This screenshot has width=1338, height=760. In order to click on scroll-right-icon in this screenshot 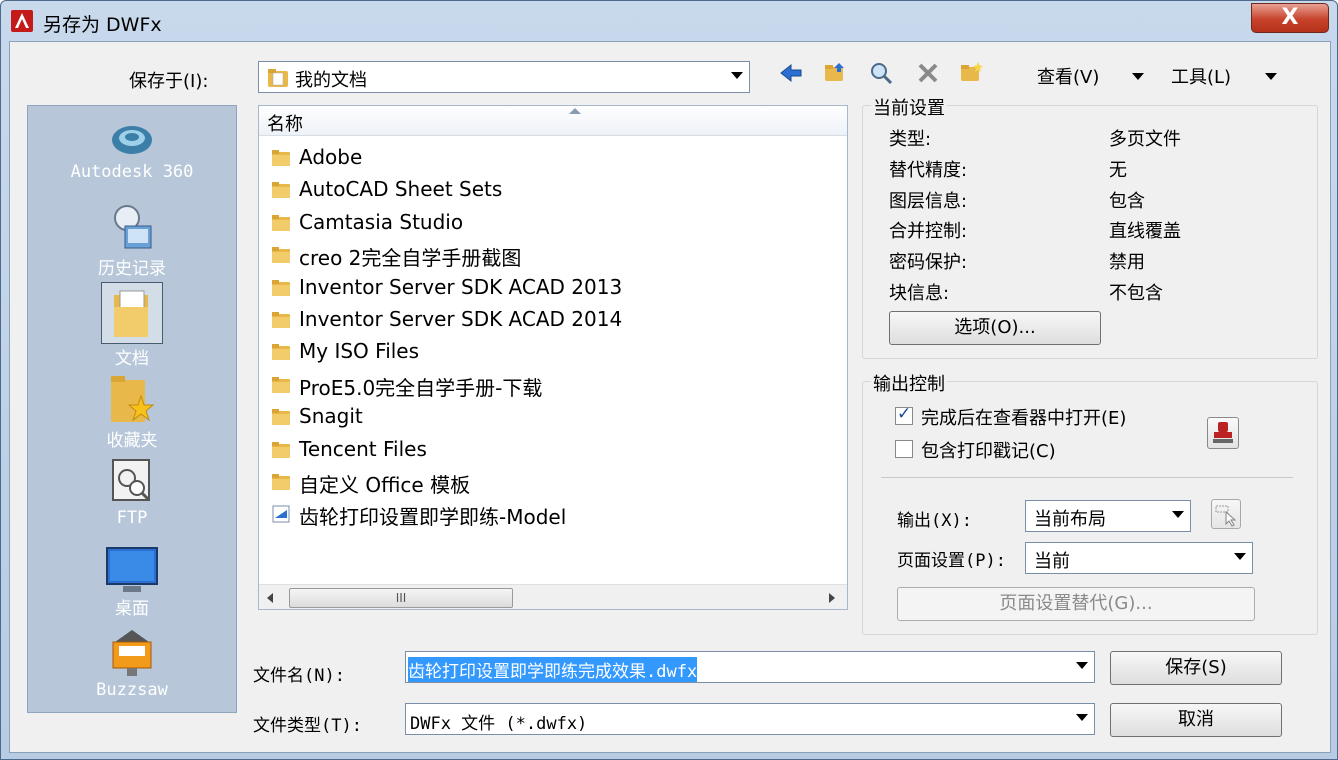, I will do `click(832, 598)`.